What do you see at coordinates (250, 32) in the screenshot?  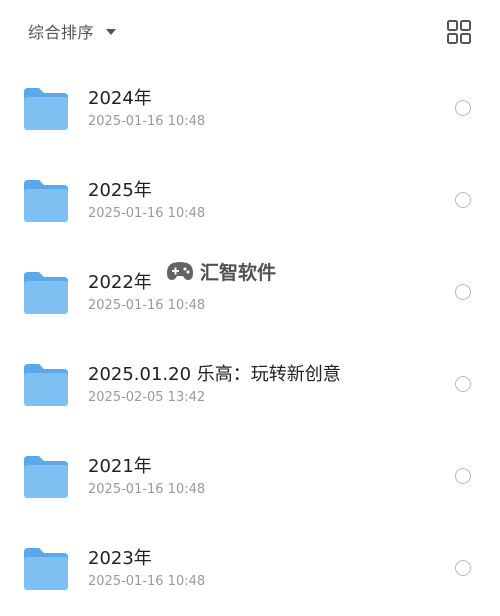 I see `top-toolbar: 综合排序` at bounding box center [250, 32].